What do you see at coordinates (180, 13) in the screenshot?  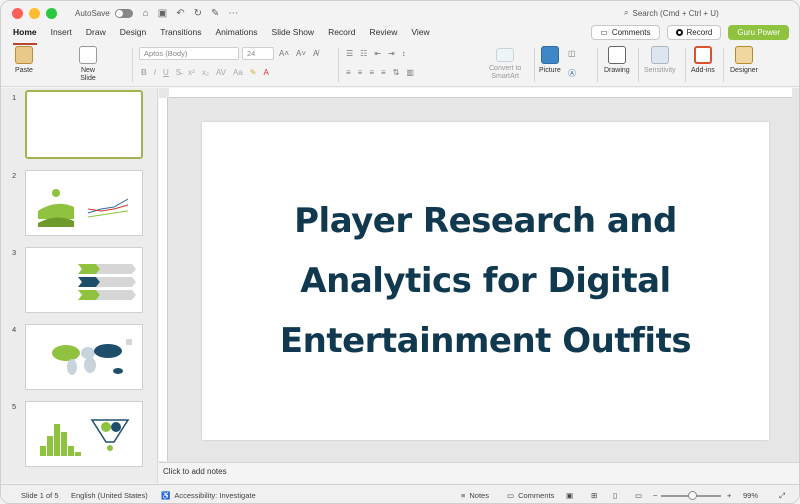 I see `undo-icon: ↶` at bounding box center [180, 13].